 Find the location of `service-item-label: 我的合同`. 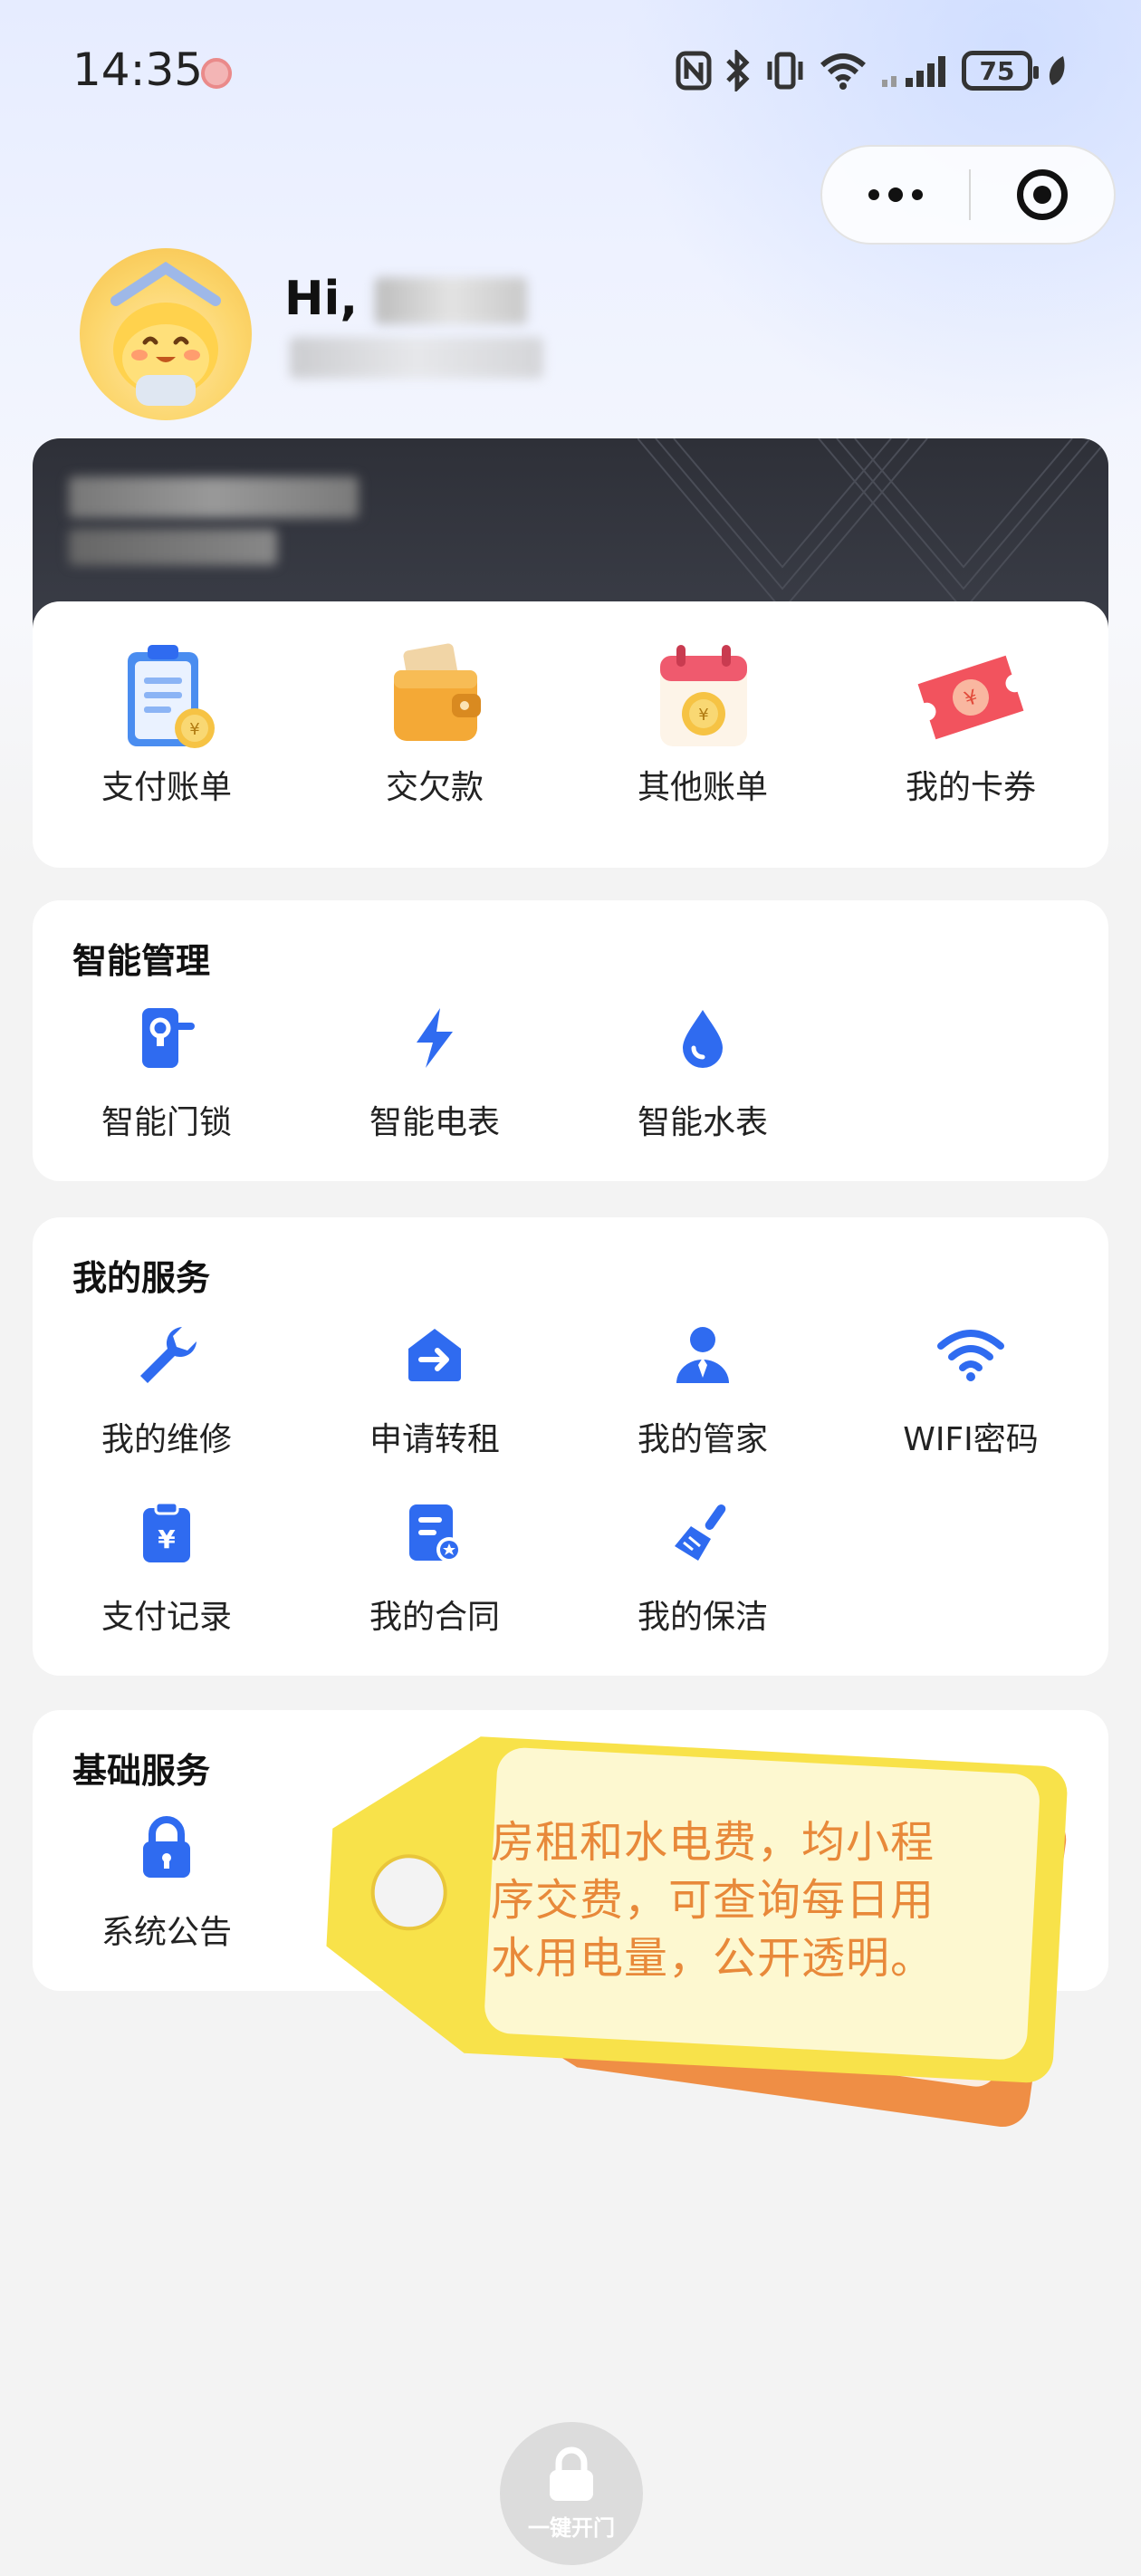

service-item-label: 我的合同 is located at coordinates (434, 1617).